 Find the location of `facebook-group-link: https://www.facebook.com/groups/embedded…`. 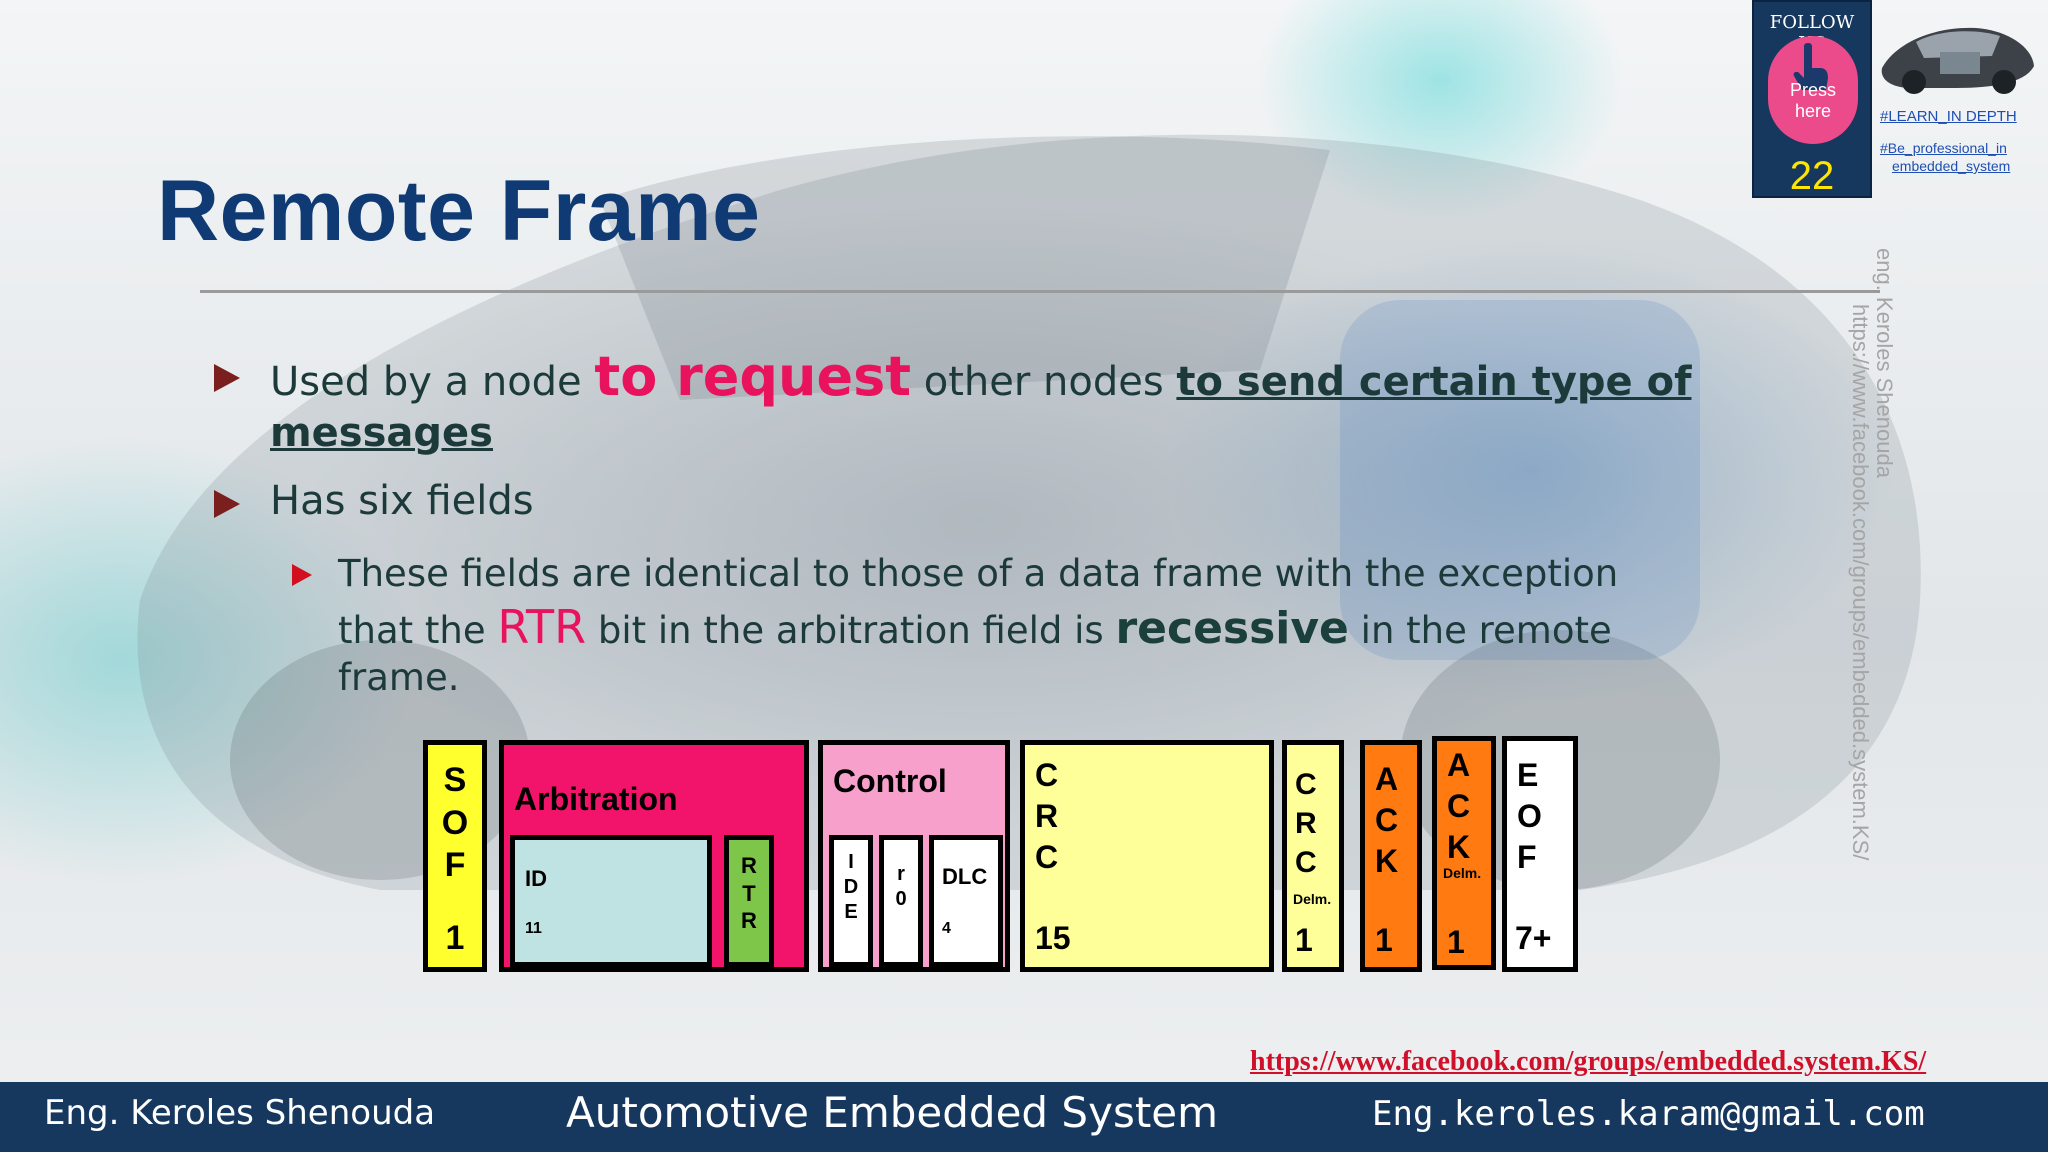

facebook-group-link: https://www.facebook.com/groups/embedded… is located at coordinates (1588, 1062).